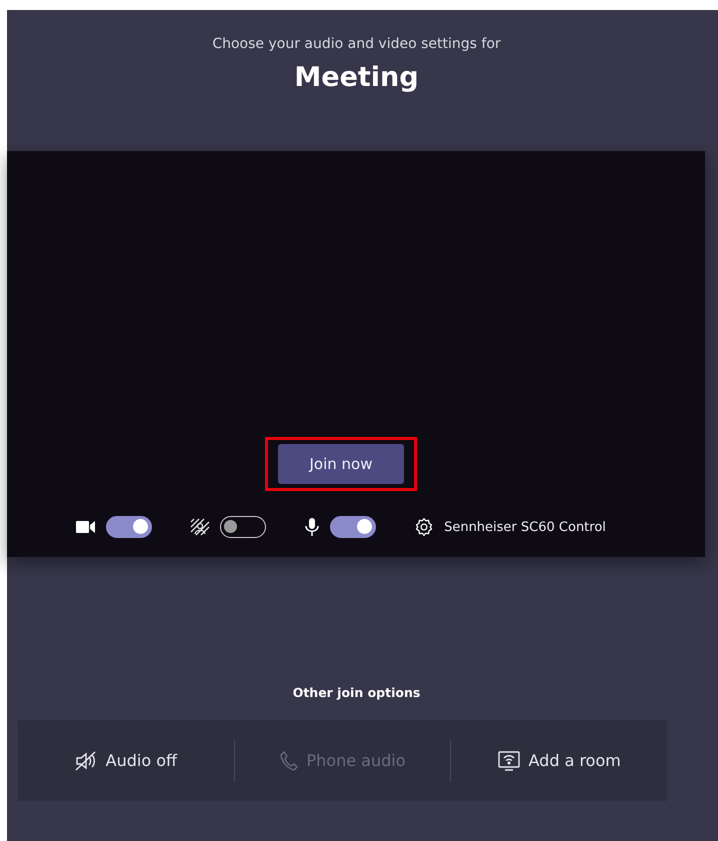  I want to click on background-blur-icon, so click(200, 527).